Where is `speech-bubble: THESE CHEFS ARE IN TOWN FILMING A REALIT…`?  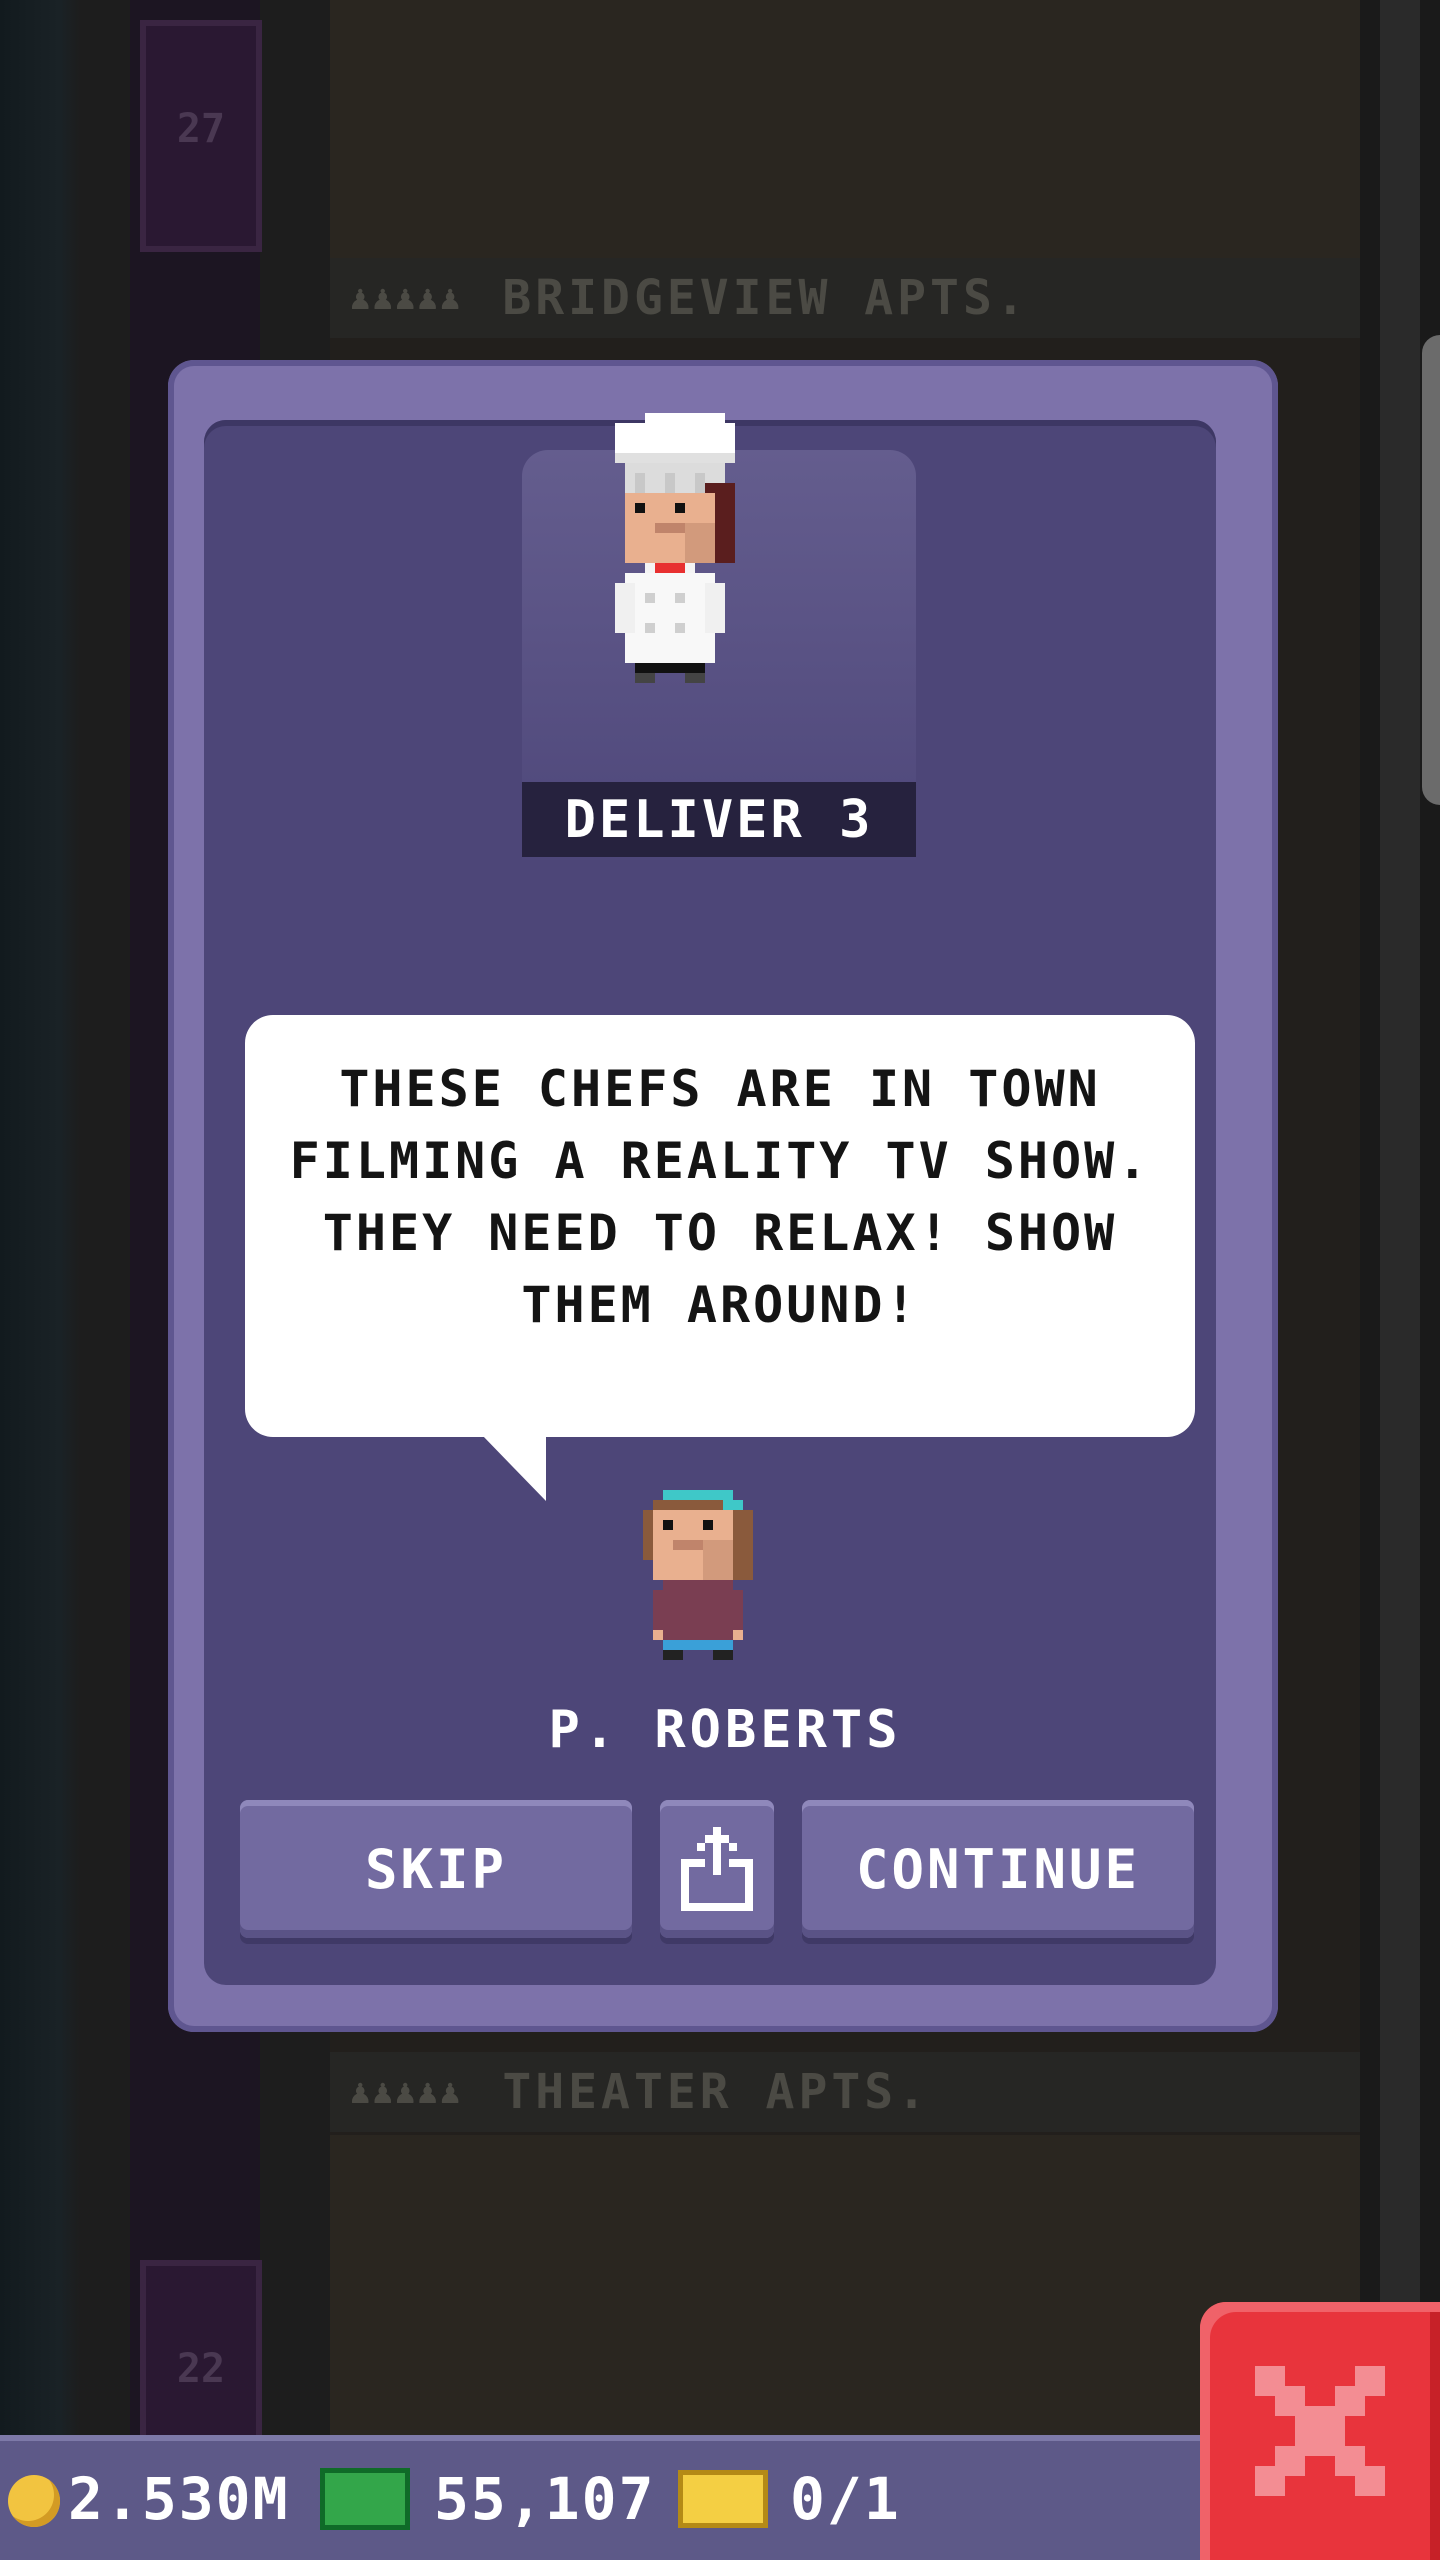 speech-bubble: THESE CHEFS ARE IN TOWN FILMING A REALIT… is located at coordinates (720, 1226).